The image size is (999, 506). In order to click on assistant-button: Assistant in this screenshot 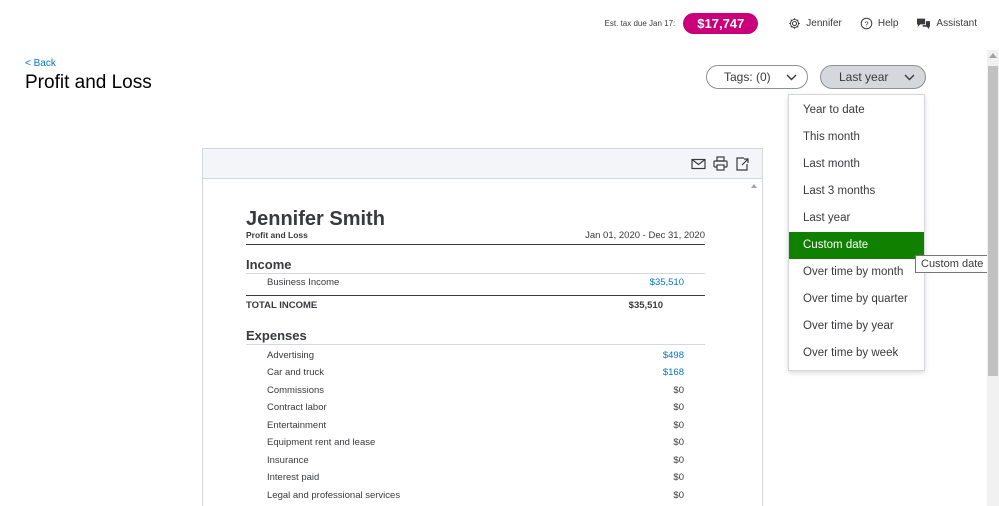, I will do `click(946, 23)`.